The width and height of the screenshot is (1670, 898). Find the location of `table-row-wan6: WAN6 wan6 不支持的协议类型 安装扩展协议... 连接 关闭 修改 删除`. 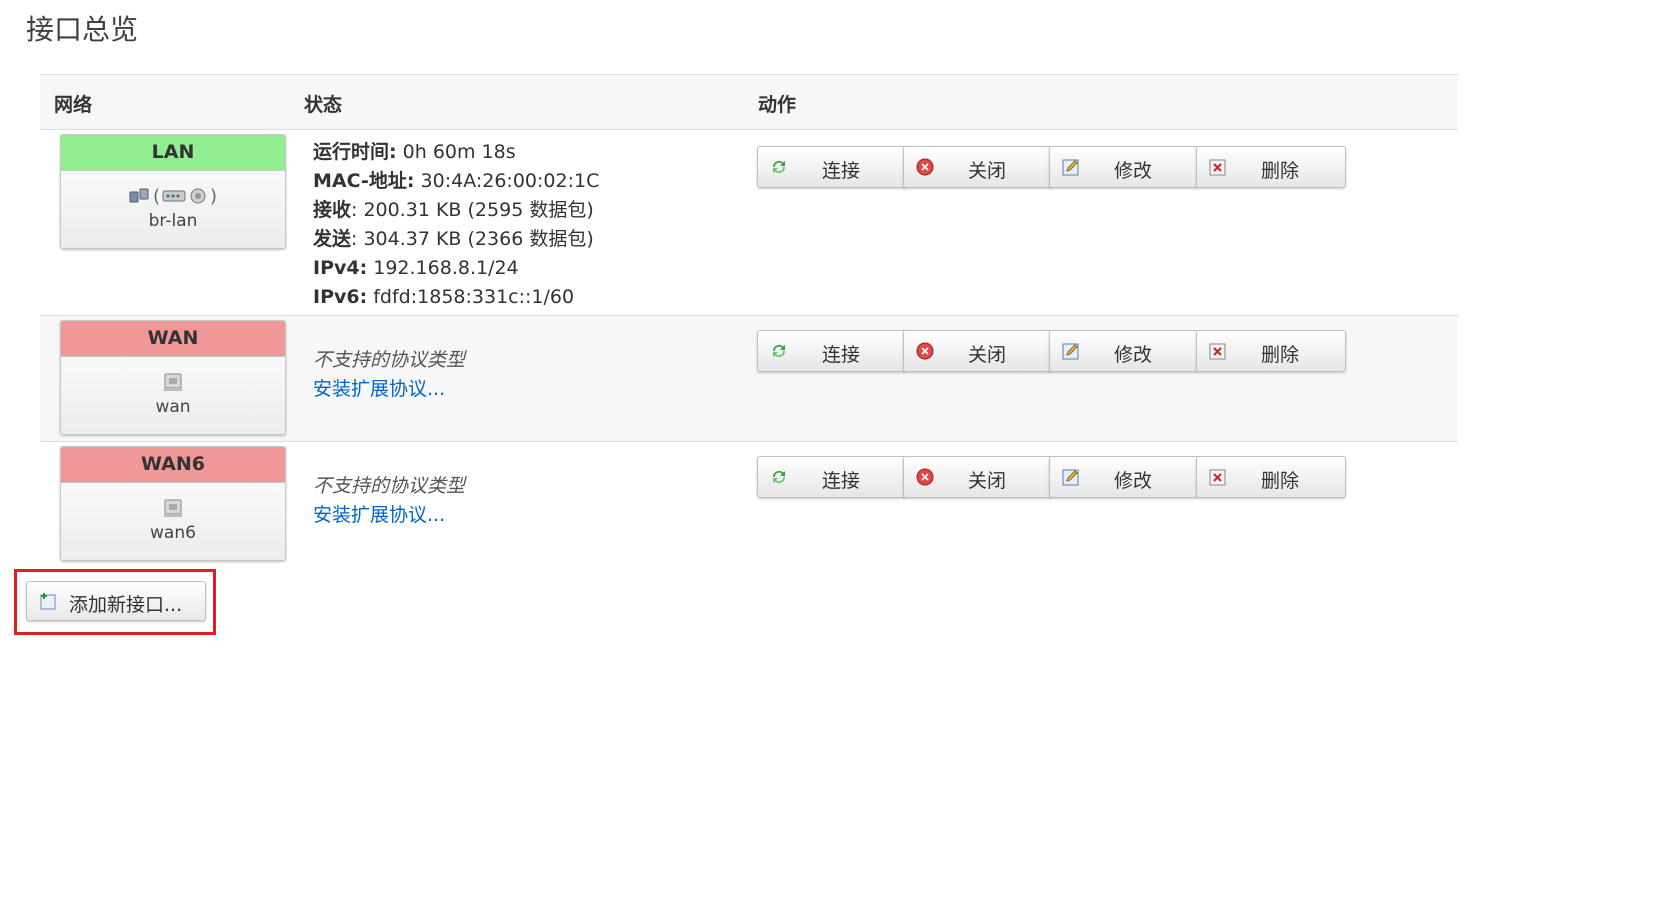

table-row-wan6: WAN6 wan6 不支持的协议类型 安装扩展协议... 连接 关闭 修改 删除 is located at coordinates (749, 506).